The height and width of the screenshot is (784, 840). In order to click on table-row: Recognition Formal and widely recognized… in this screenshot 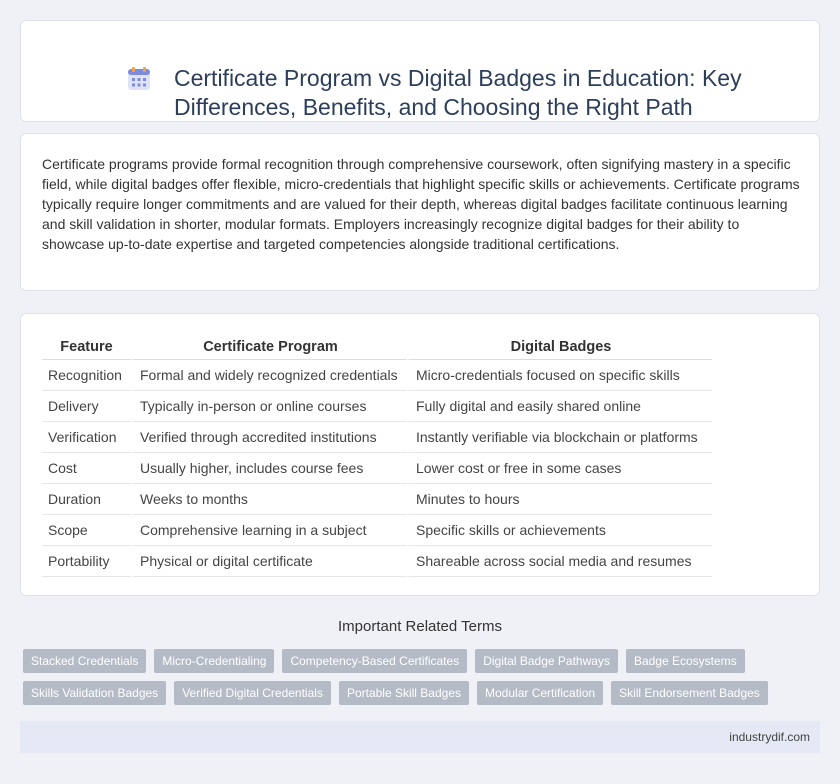, I will do `click(377, 375)`.